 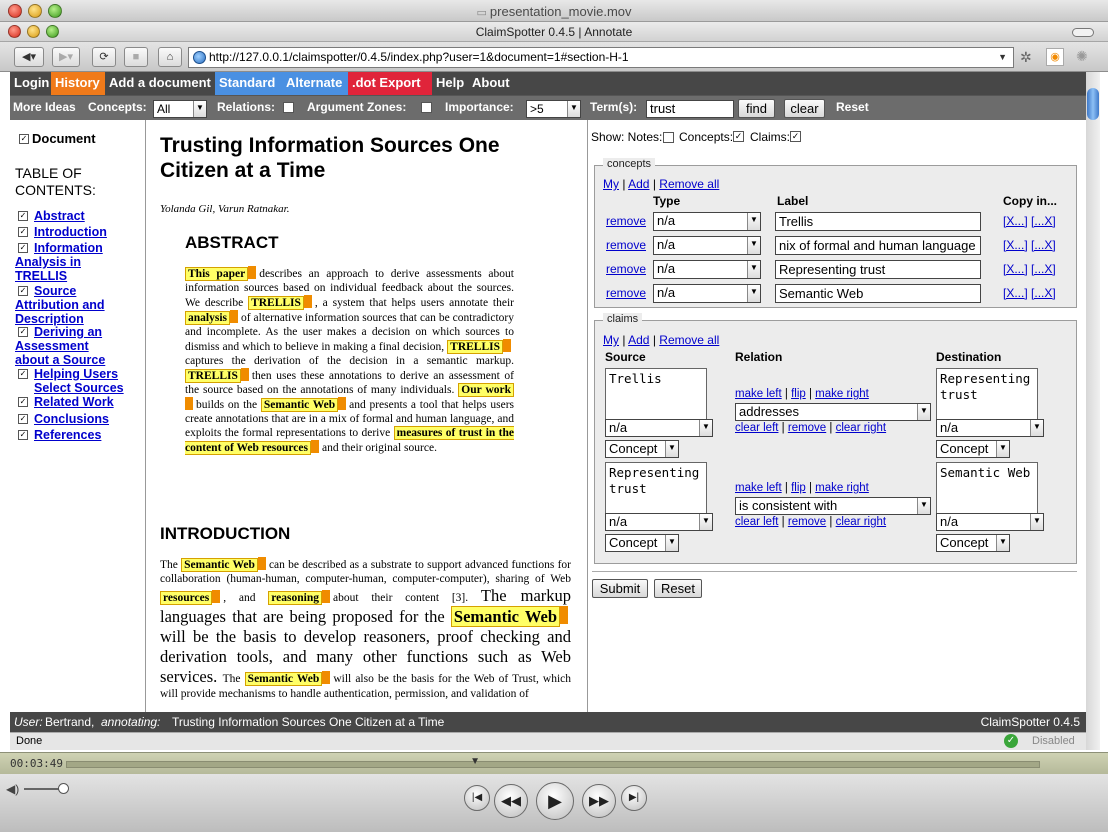 I want to click on concept-label-input: Trellis, so click(x=878, y=221).